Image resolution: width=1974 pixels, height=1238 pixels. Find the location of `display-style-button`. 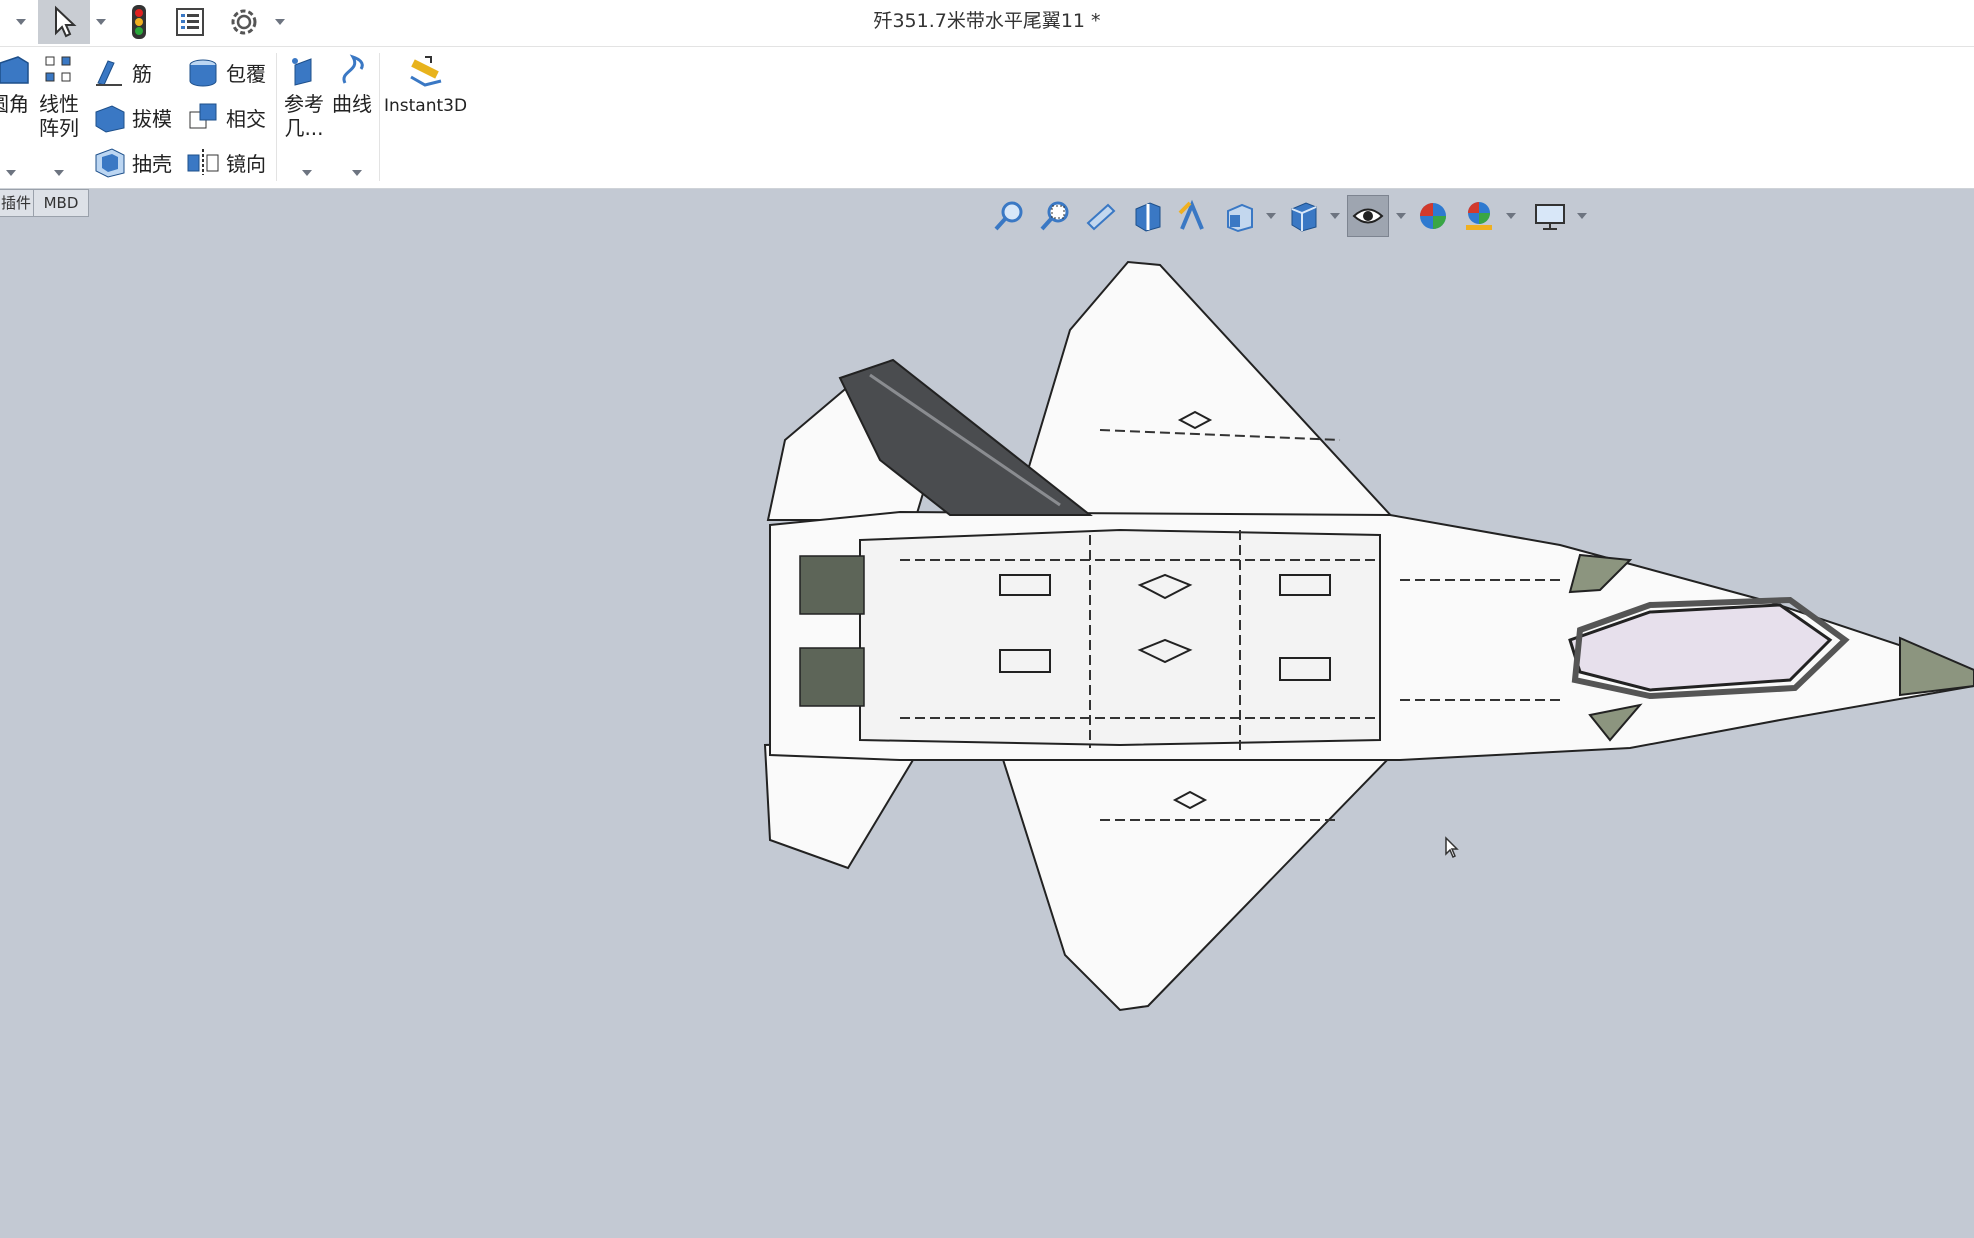

display-style-button is located at coordinates (1303, 216).